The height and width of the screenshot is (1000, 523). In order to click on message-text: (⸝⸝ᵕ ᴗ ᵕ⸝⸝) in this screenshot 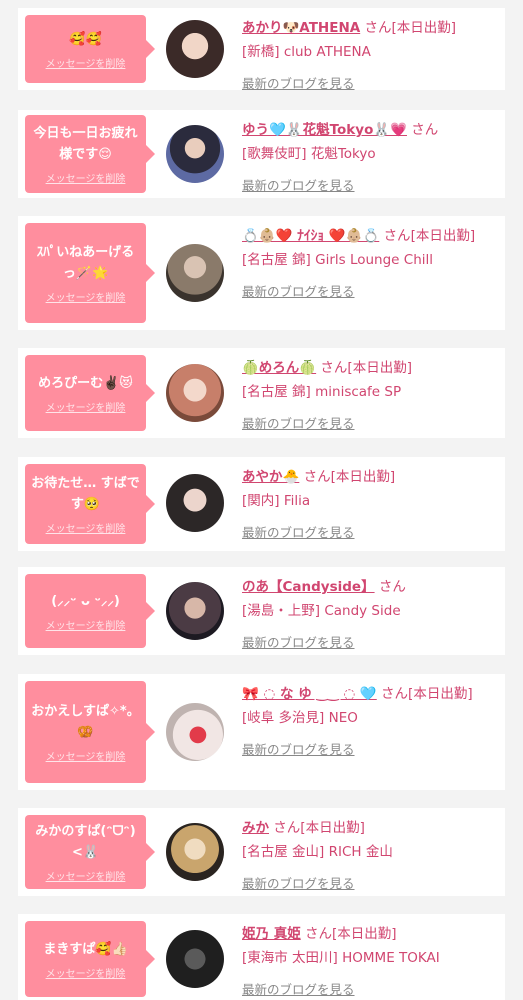, I will do `click(85, 601)`.